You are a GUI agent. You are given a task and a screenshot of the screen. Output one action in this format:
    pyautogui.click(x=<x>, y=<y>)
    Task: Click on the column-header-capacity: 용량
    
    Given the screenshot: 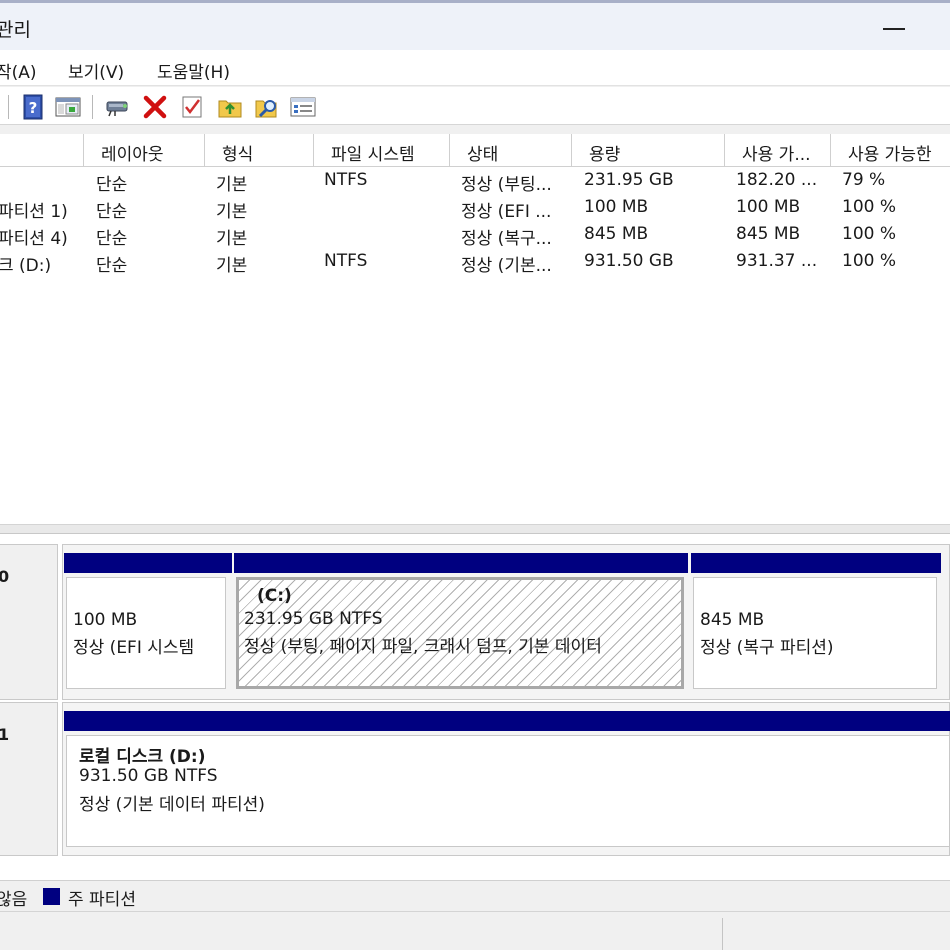 What is the action you would take?
    pyautogui.click(x=648, y=150)
    